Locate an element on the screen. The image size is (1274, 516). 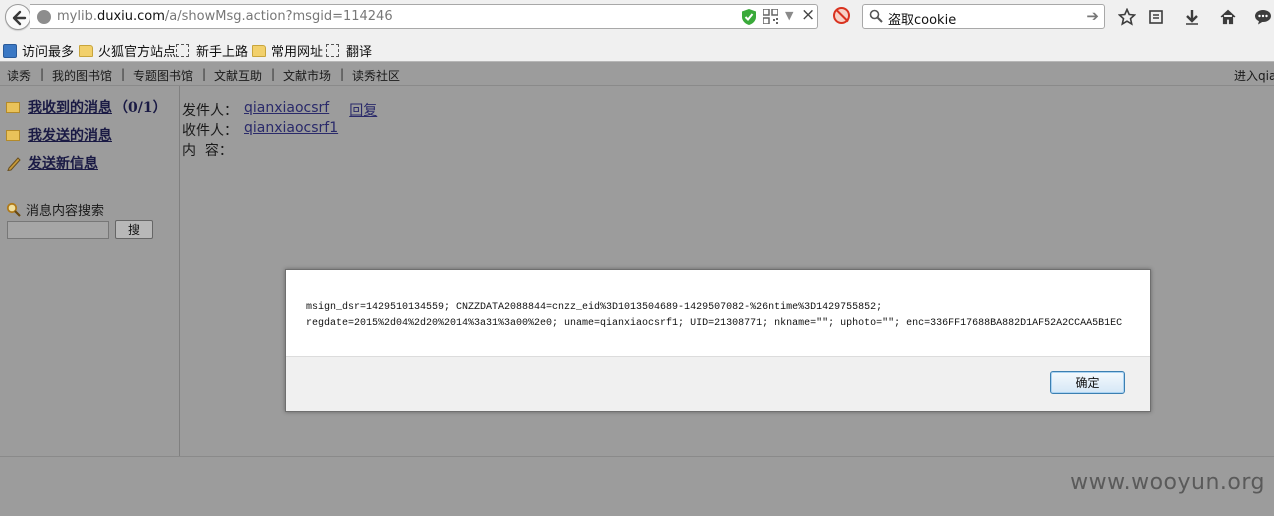
most-visited-icon is located at coordinates (10, 50).